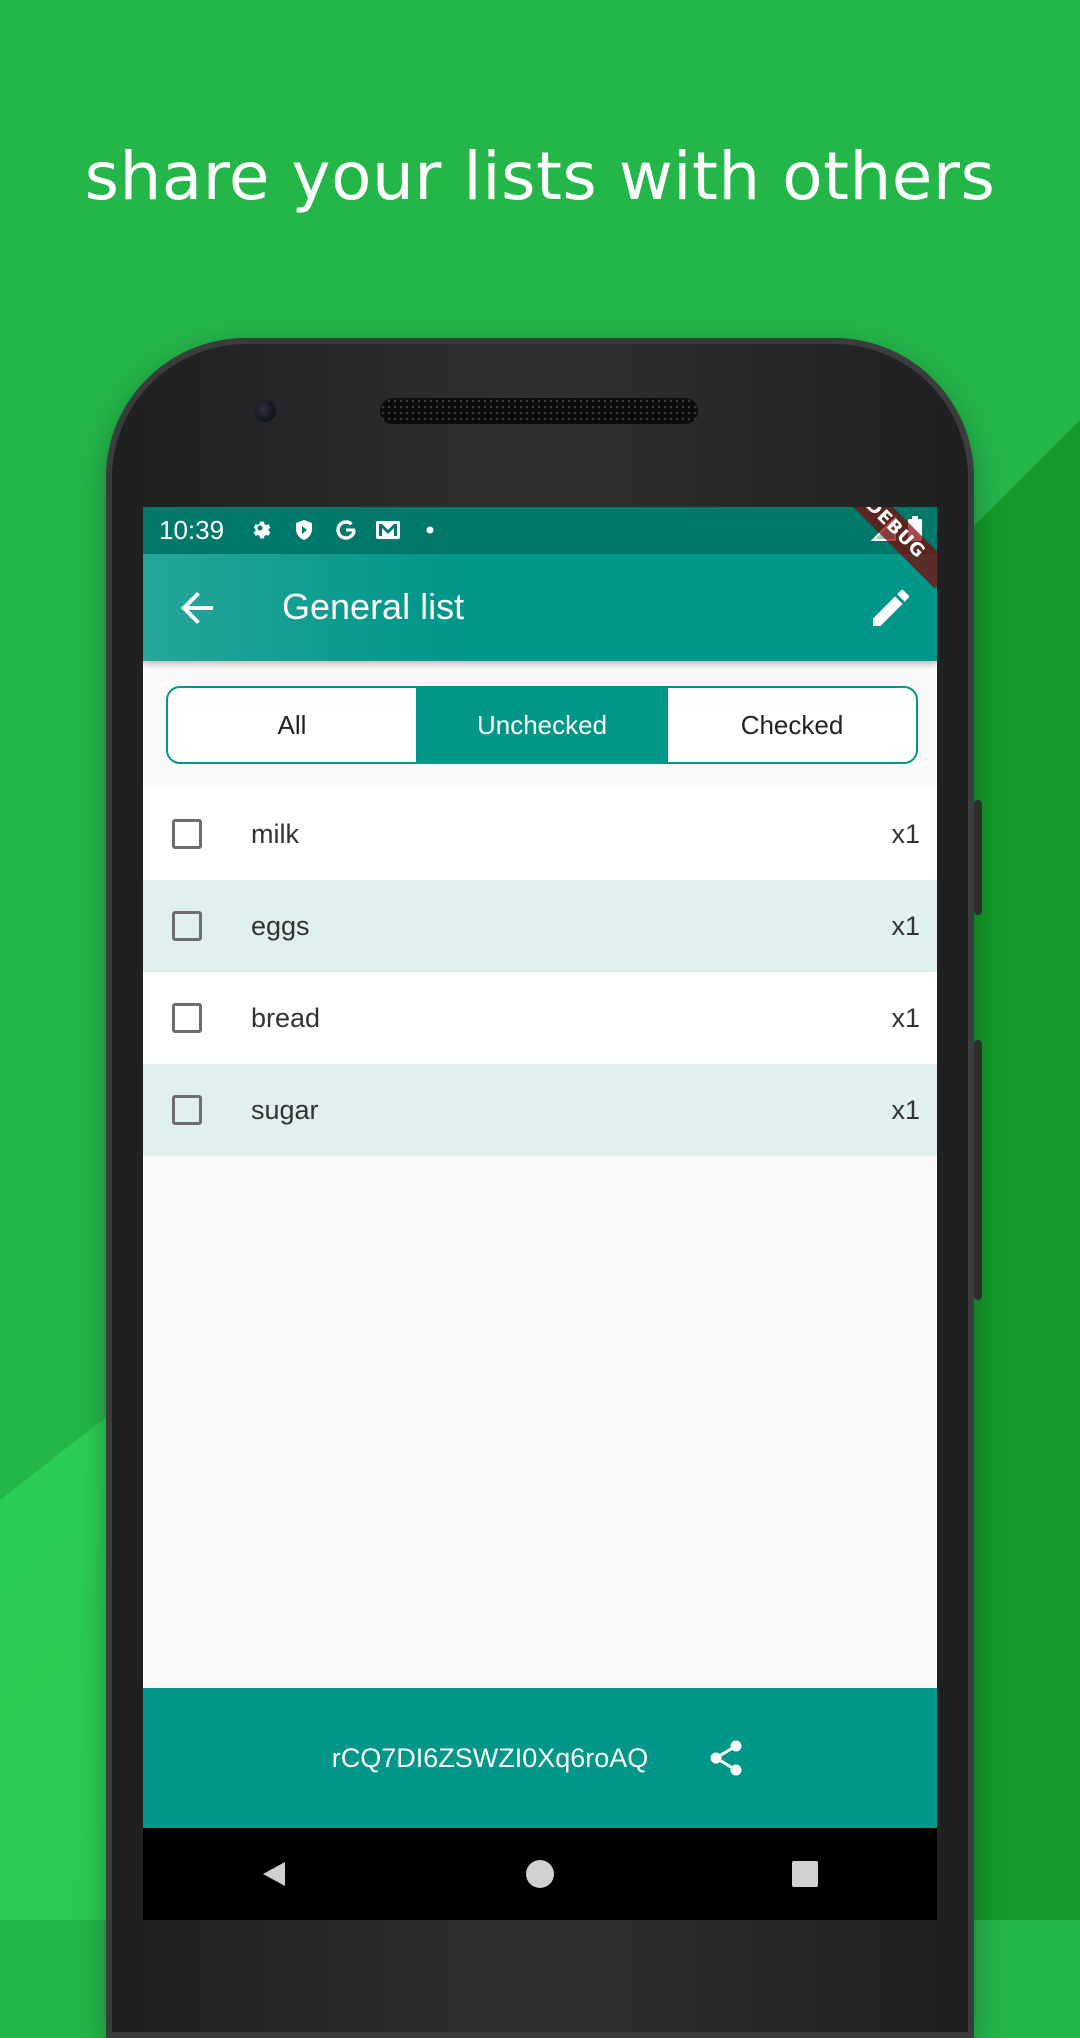 The width and height of the screenshot is (1080, 2038). Describe the element at coordinates (540, 834) in the screenshot. I see `list-item: milk x1` at that location.